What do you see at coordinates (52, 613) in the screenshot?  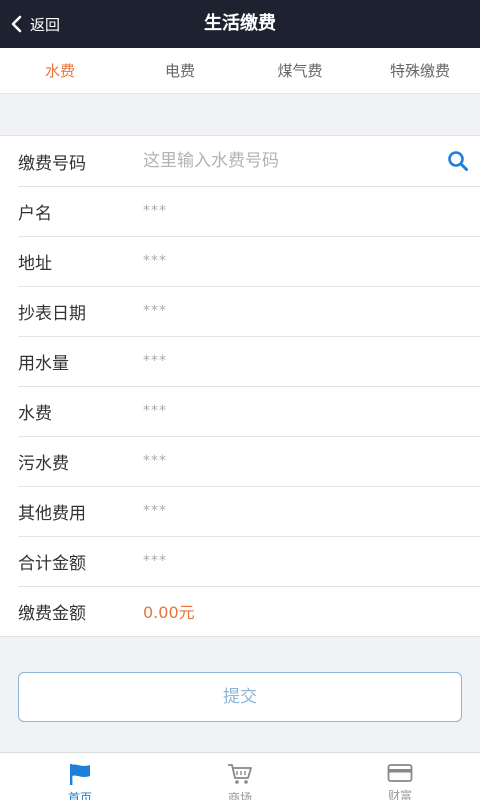 I see `payment-amount-label: 缴费金额` at bounding box center [52, 613].